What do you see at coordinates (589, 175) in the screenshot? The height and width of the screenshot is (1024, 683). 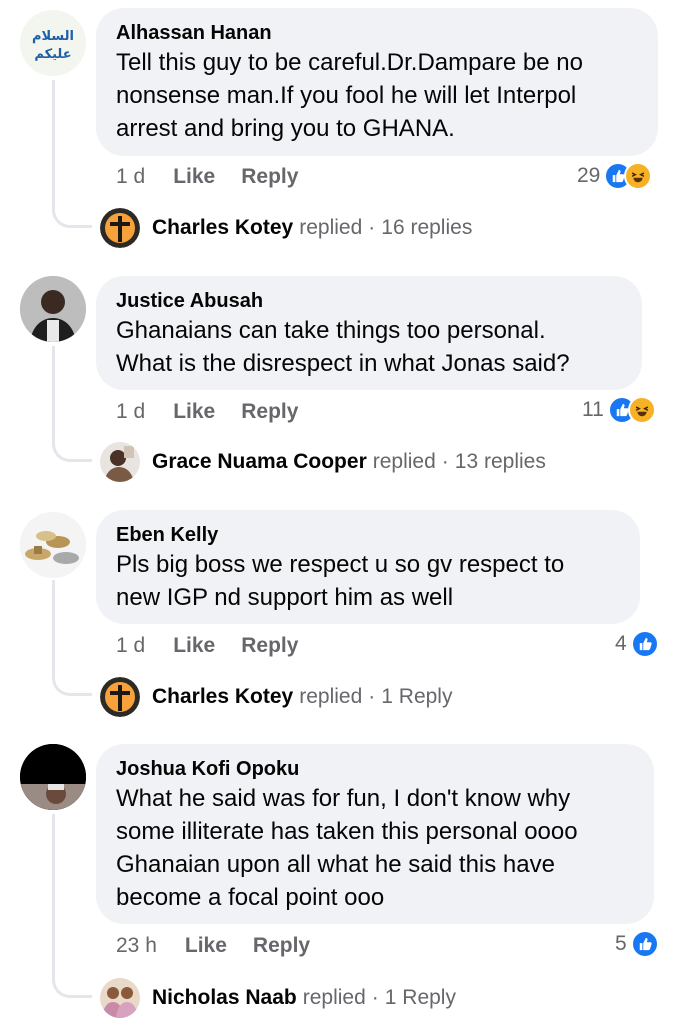 I see `reaction-count: 29` at bounding box center [589, 175].